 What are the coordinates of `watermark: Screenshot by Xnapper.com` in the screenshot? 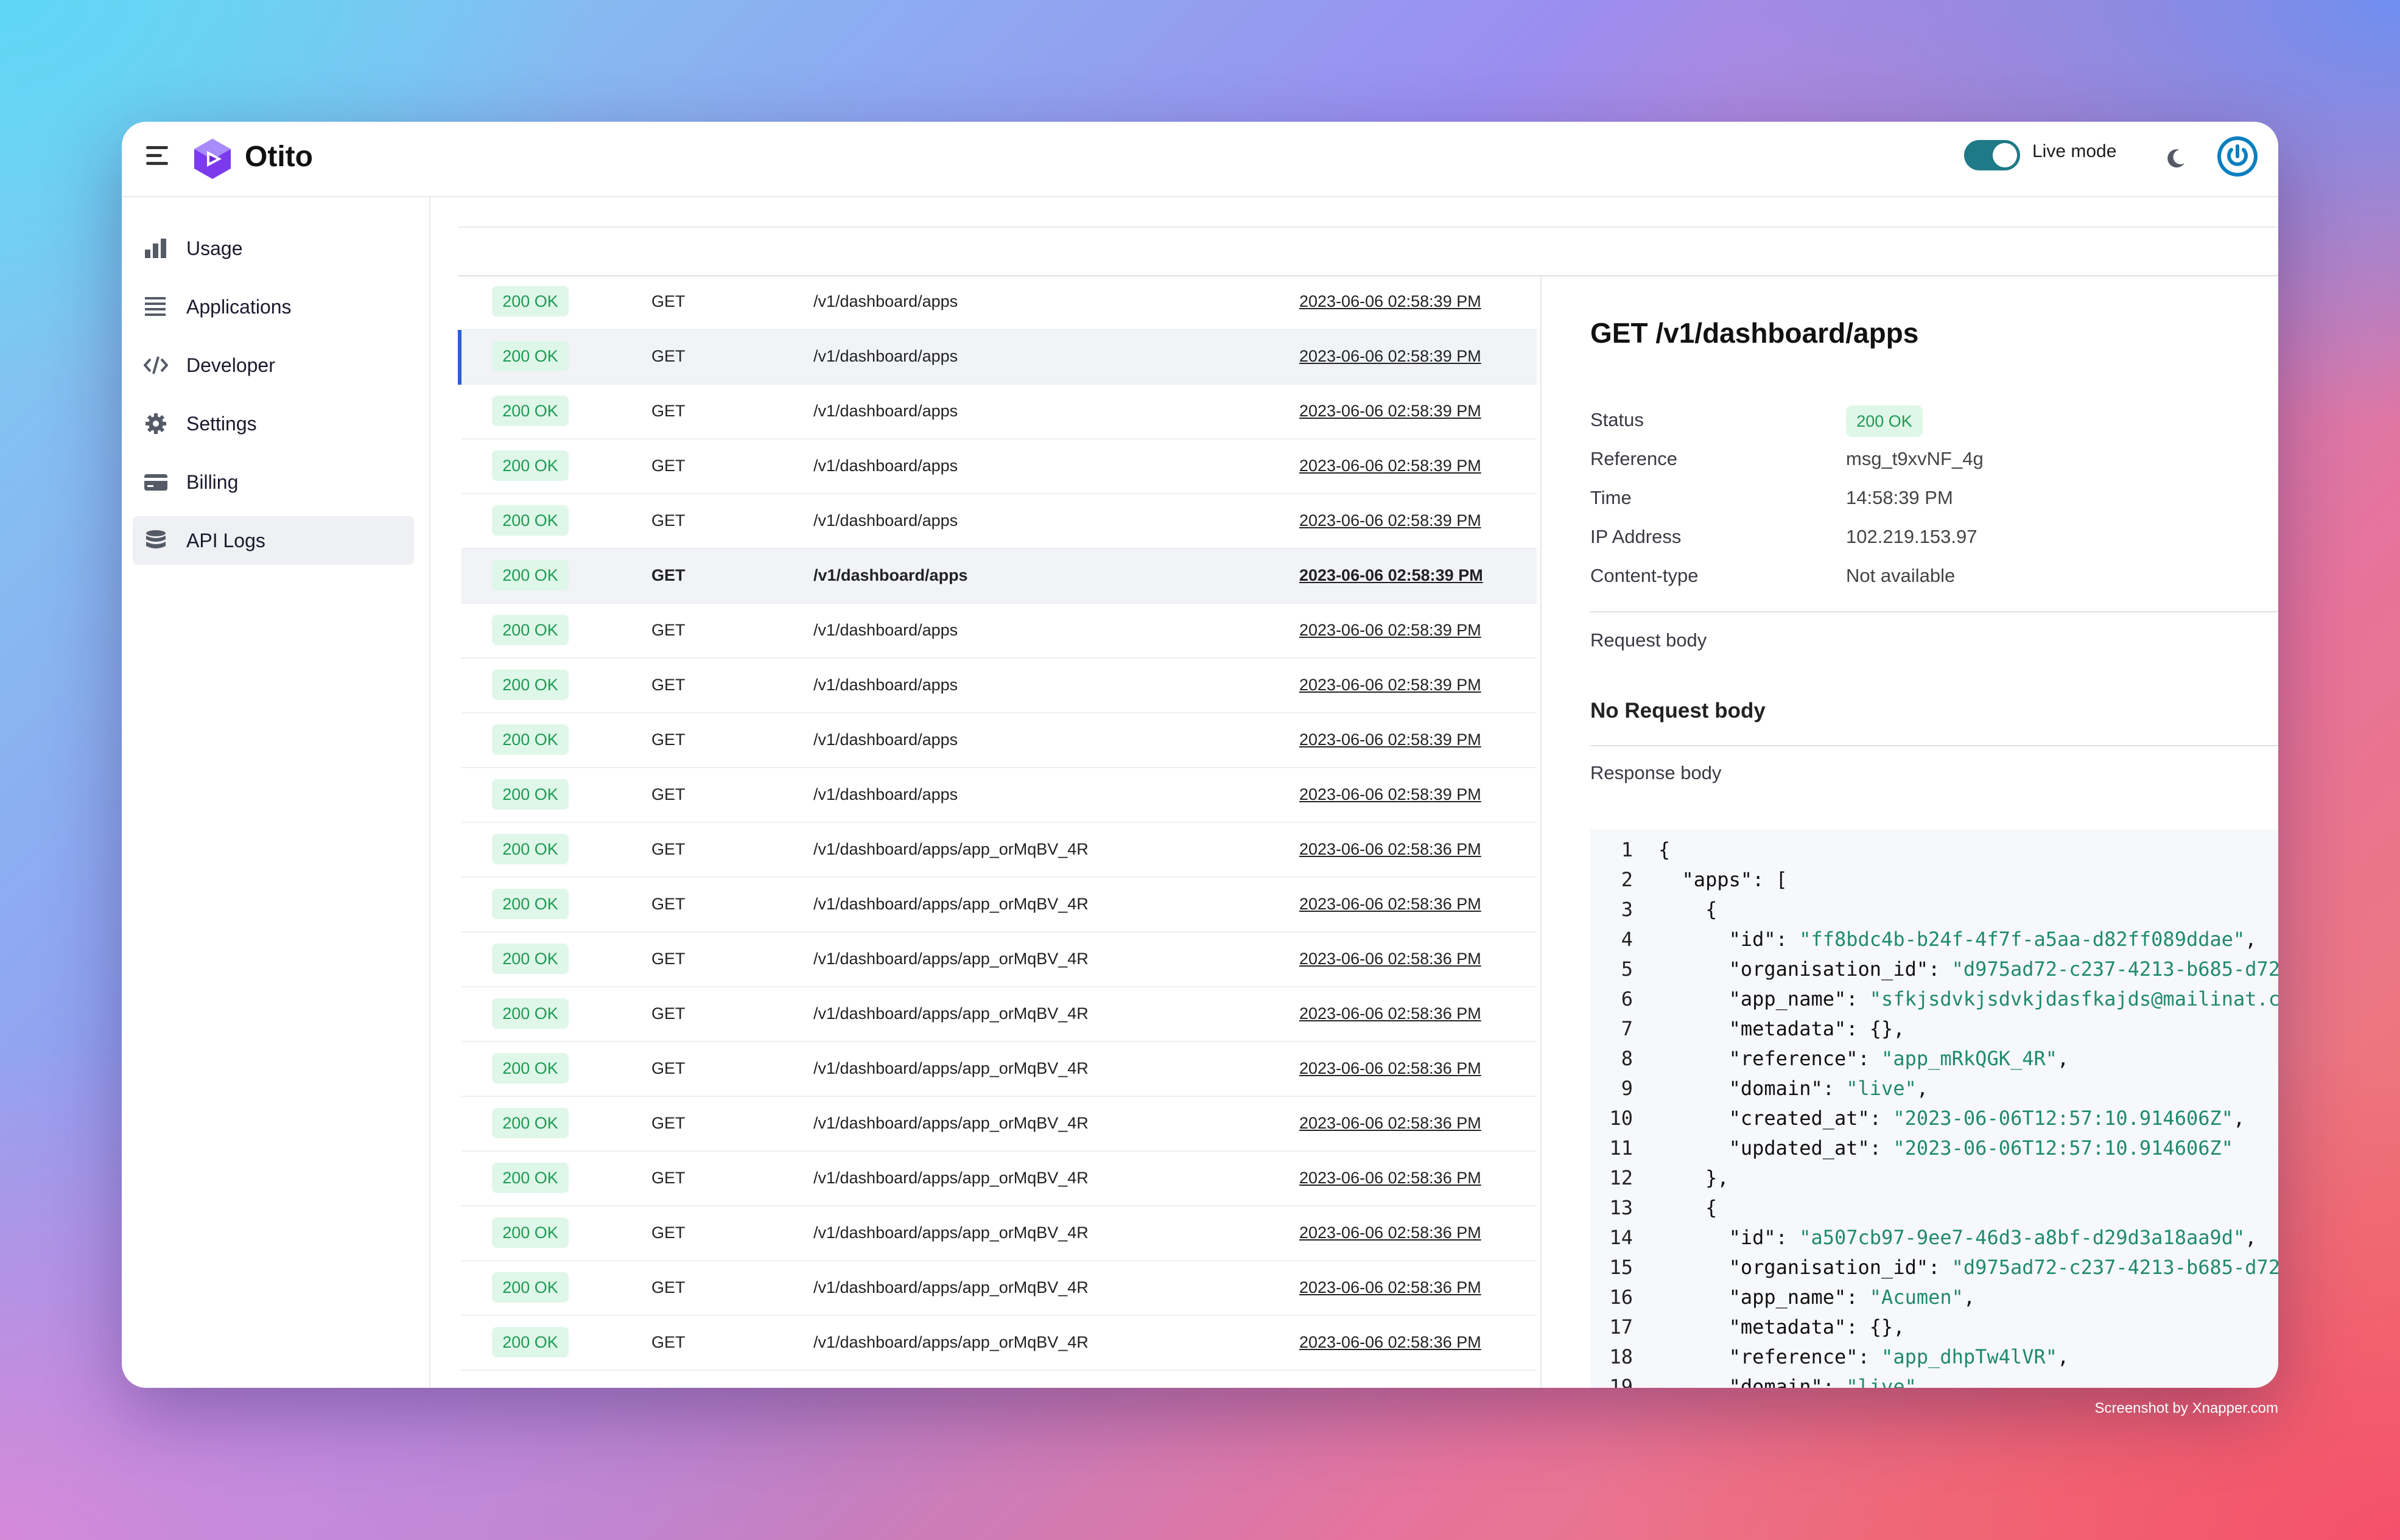 It's located at (2186, 1408).